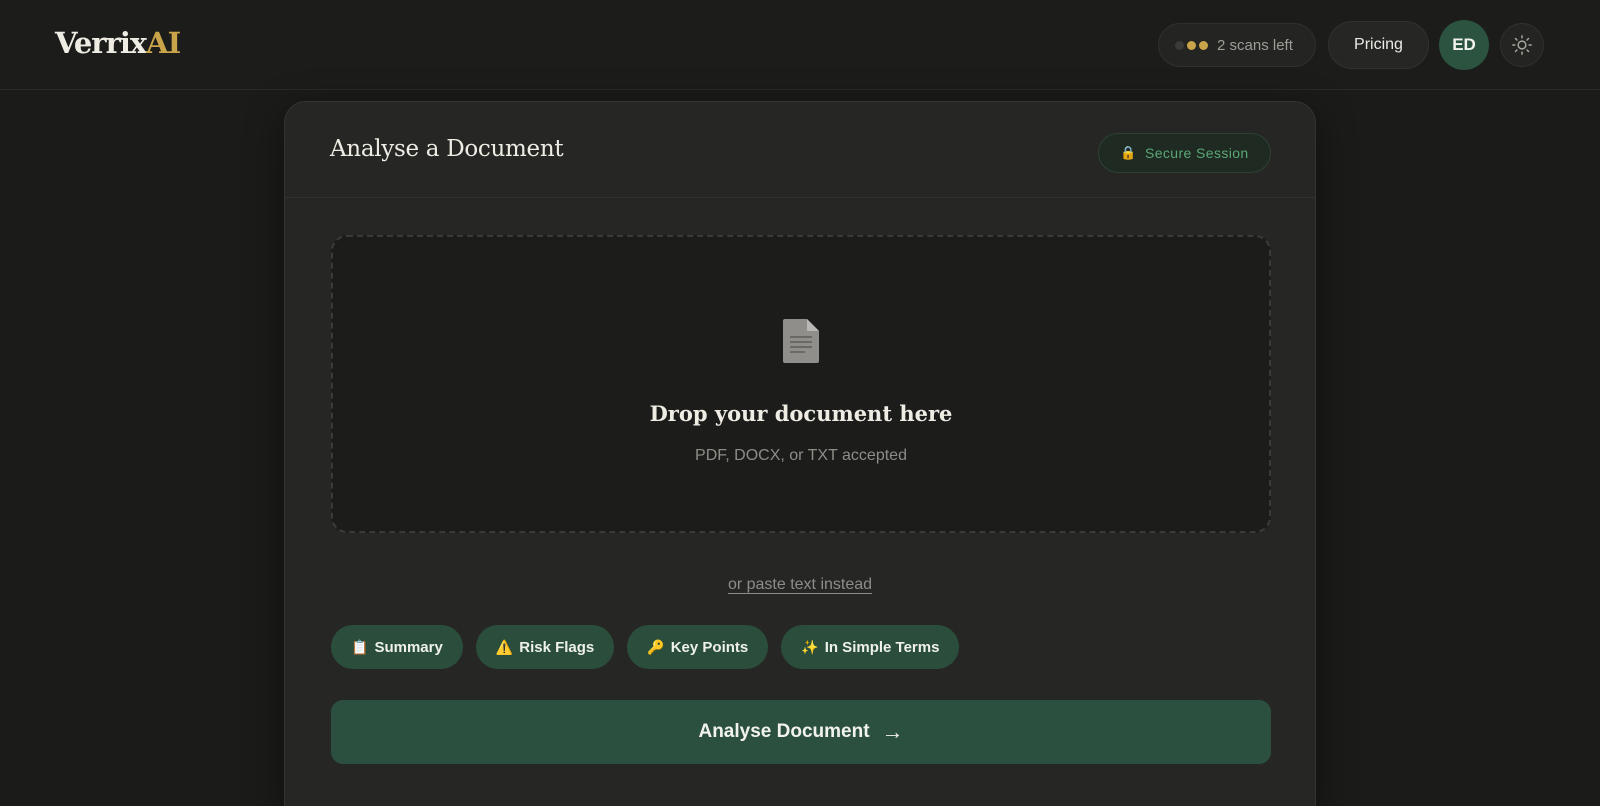 The image size is (1600, 806). I want to click on scans-remaining-badge: 2 scans left, so click(1237, 45).